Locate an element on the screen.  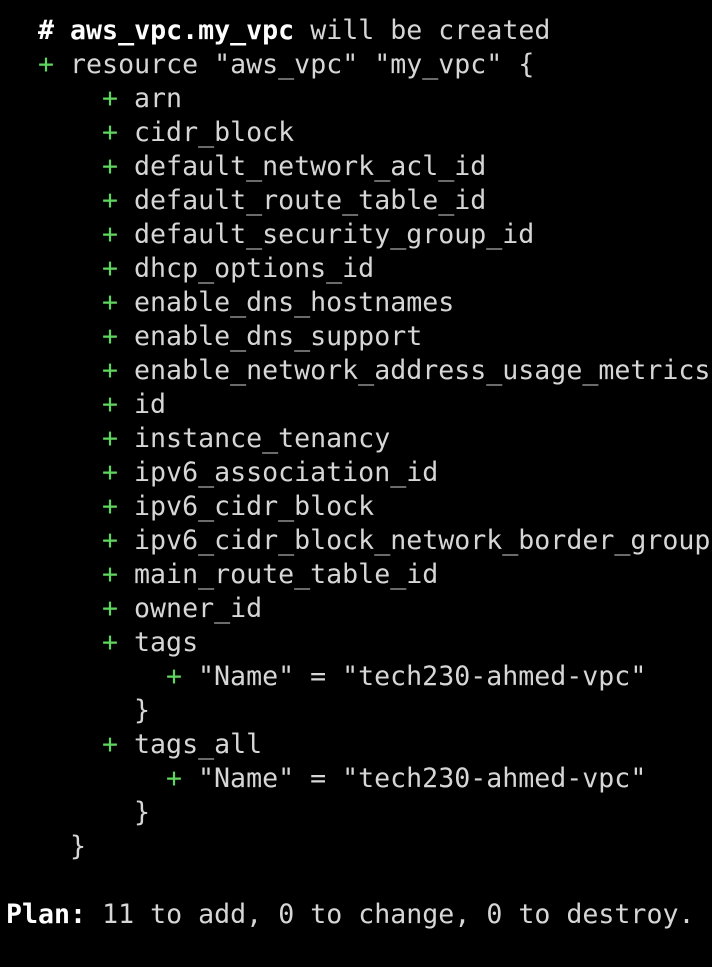
attribute-line: + default_network_acl_id is located at coordinates (294, 167).